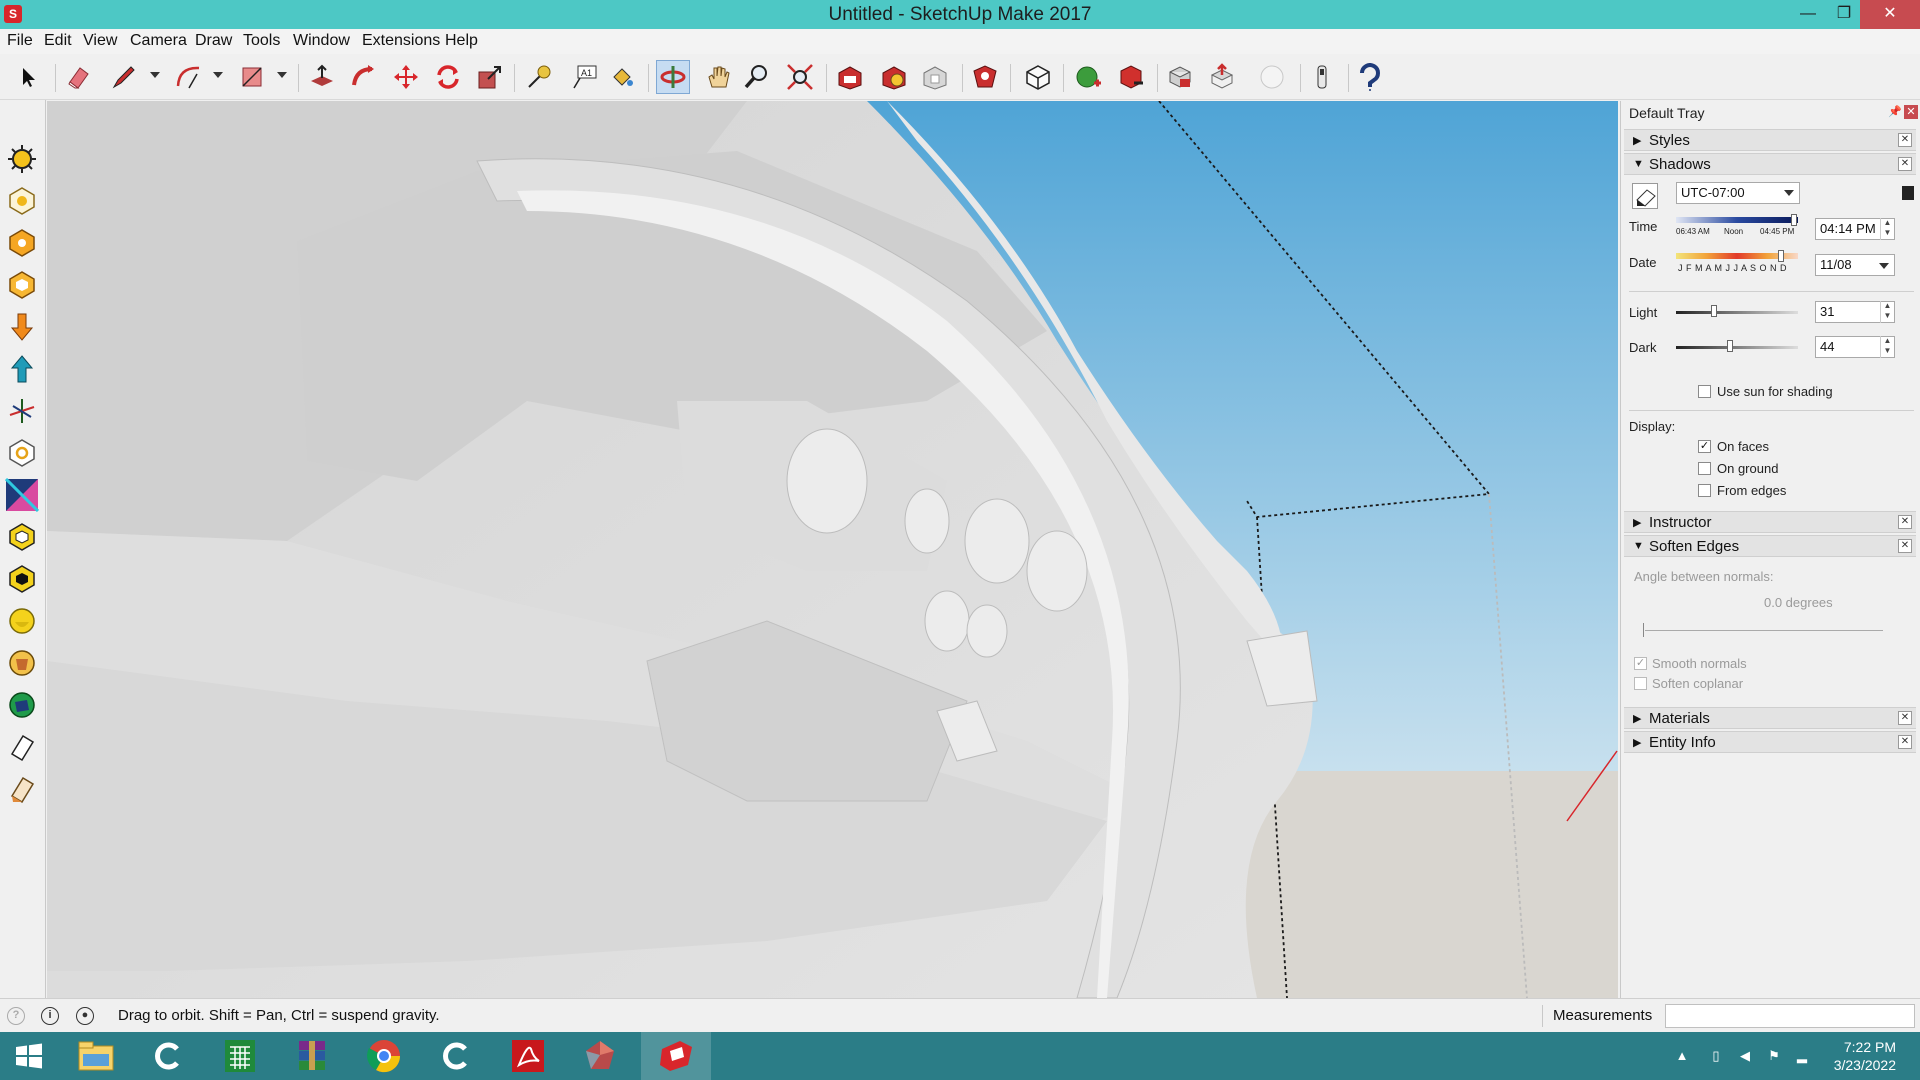 This screenshot has width=1920, height=1080. Describe the element at coordinates (22, 705) in the screenshot. I see `globe-icon` at that location.